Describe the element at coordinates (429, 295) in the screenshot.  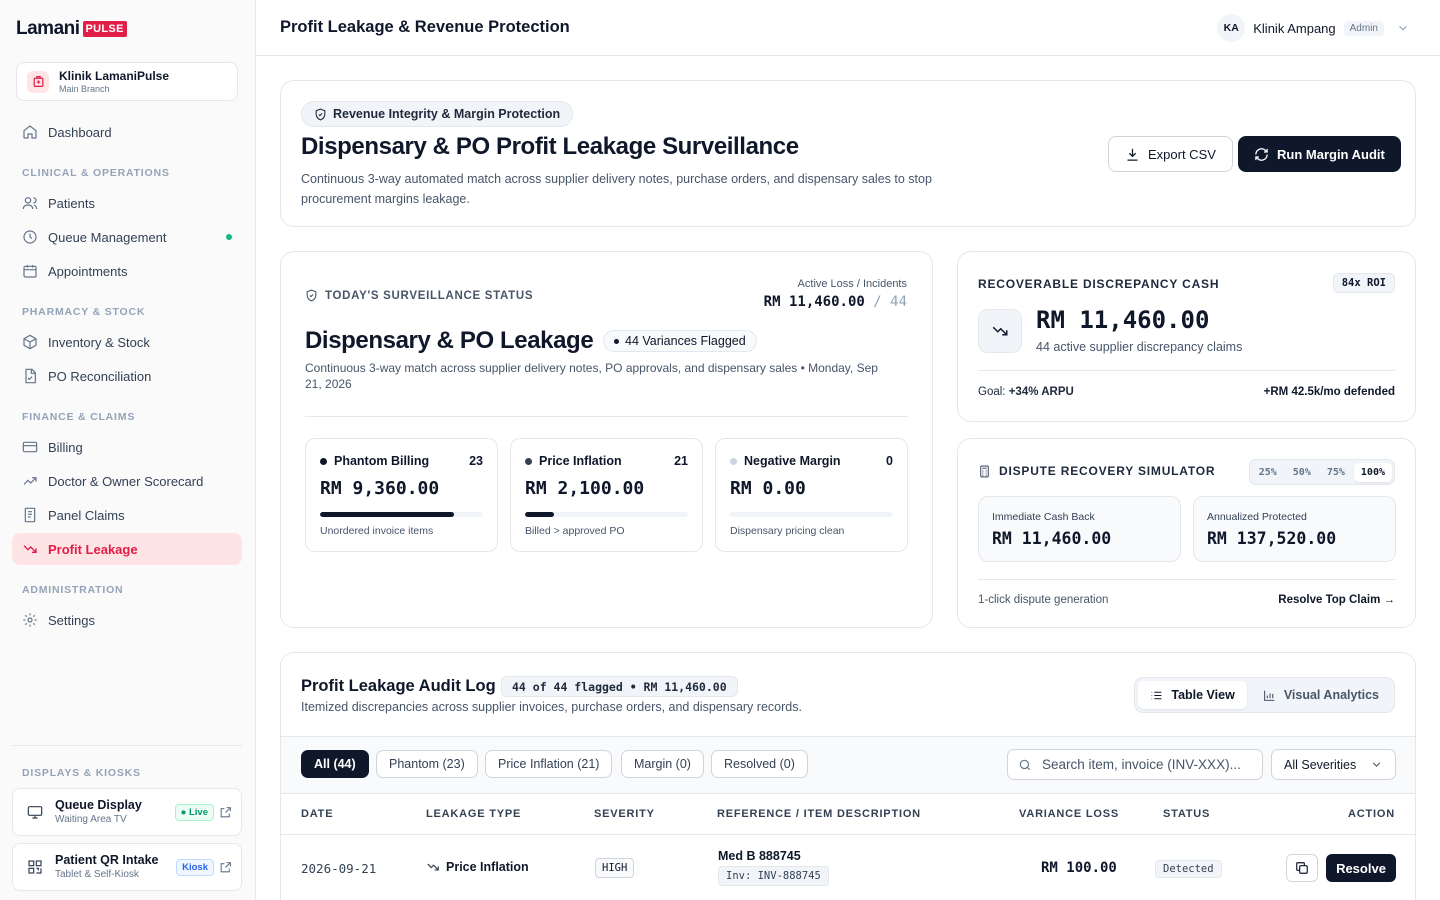
I see `surveillance-label-text: TODAY'S SURVEILLANCE STATUS` at that location.